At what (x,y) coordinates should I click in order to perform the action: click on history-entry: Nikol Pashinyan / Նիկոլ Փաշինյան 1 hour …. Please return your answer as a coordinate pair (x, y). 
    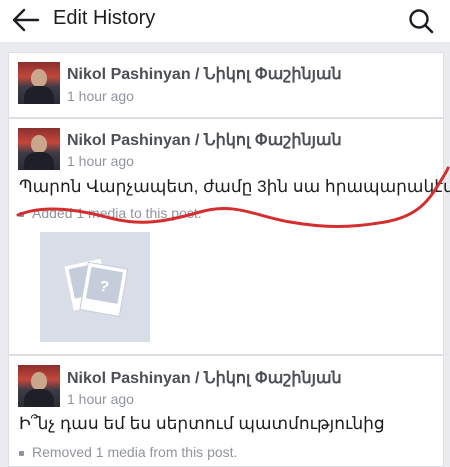
    Looking at the image, I should click on (226, 85).